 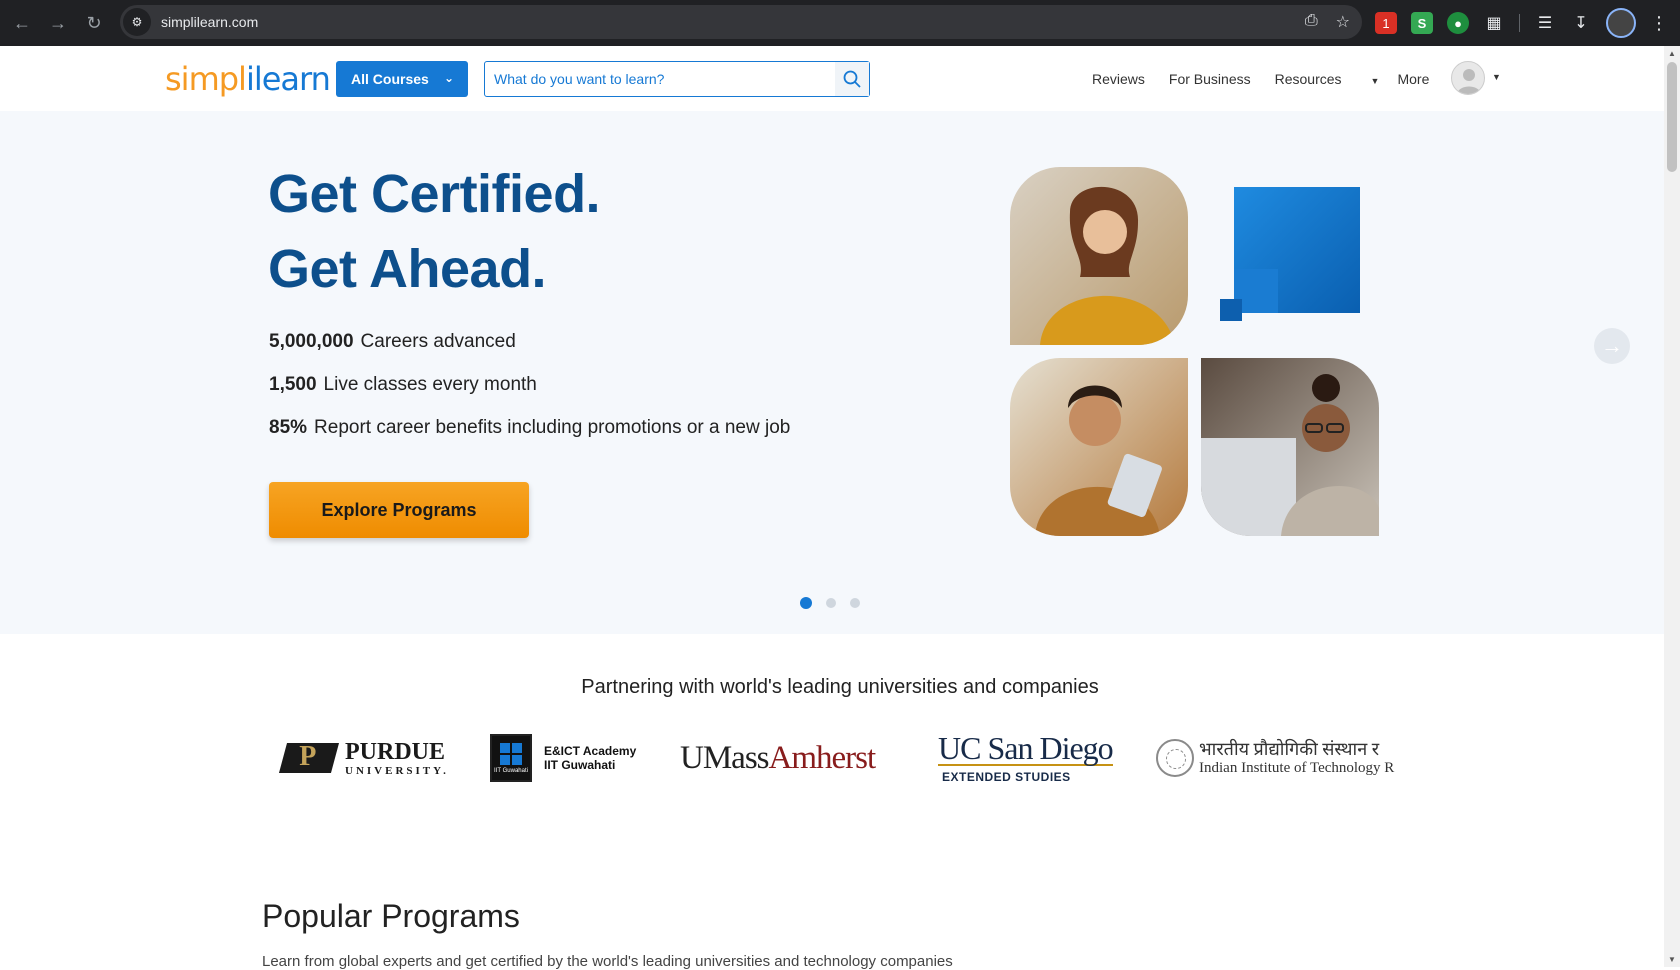 What do you see at coordinates (1099, 256) in the screenshot?
I see `hero-photo-woman-yellow-sweater` at bounding box center [1099, 256].